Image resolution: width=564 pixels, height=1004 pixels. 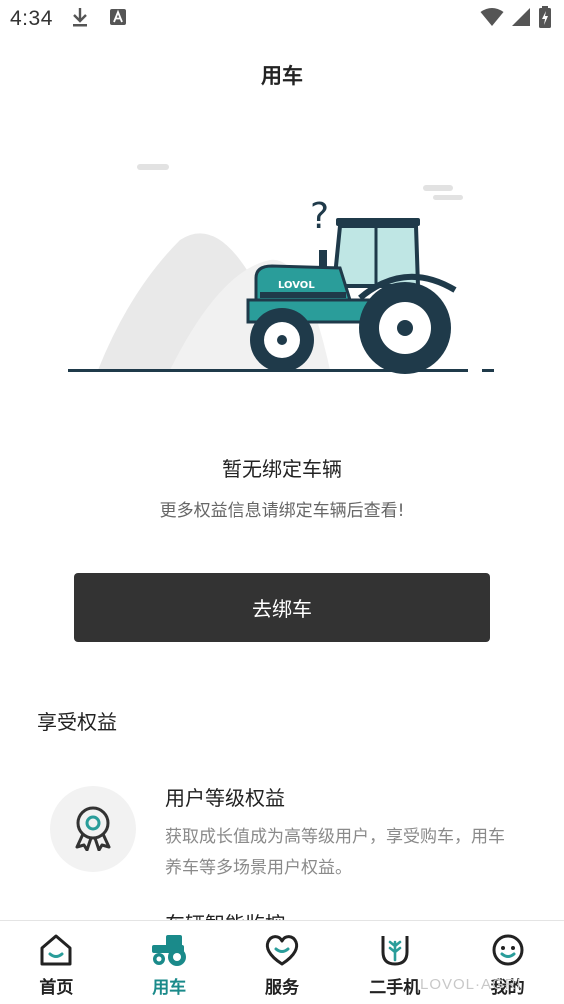 What do you see at coordinates (169, 950) in the screenshot?
I see `tractor-icon` at bounding box center [169, 950].